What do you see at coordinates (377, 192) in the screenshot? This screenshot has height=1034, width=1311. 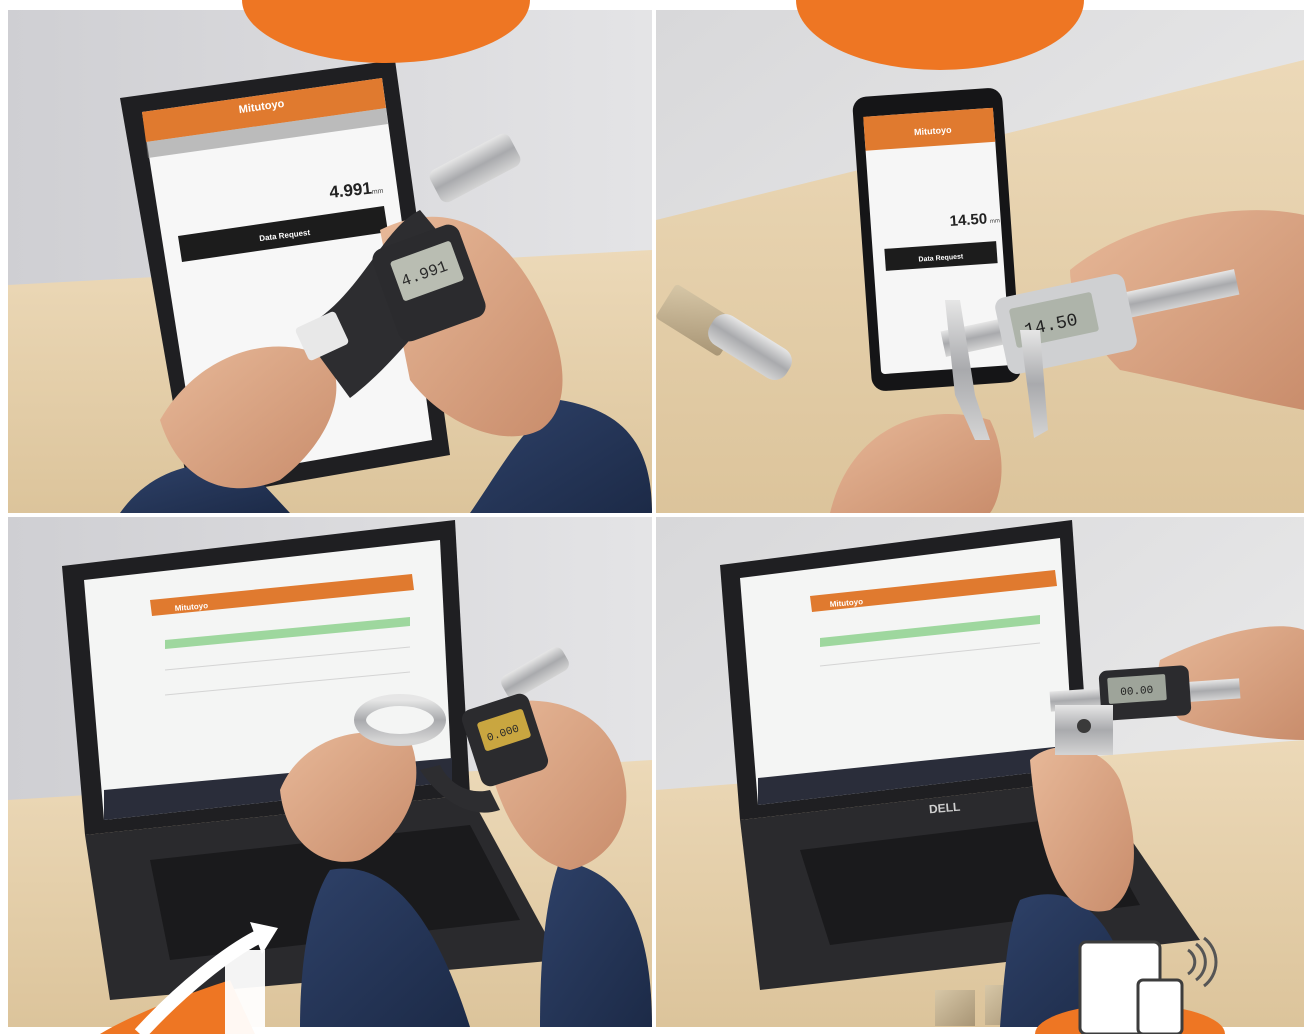 I see `tablet-reading-unit: mm` at bounding box center [377, 192].